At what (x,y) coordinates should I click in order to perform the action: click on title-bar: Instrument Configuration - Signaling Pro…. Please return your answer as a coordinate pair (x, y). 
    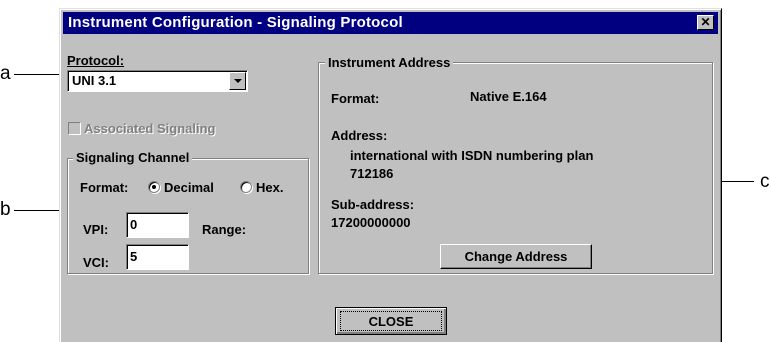
    Looking at the image, I should click on (390, 23).